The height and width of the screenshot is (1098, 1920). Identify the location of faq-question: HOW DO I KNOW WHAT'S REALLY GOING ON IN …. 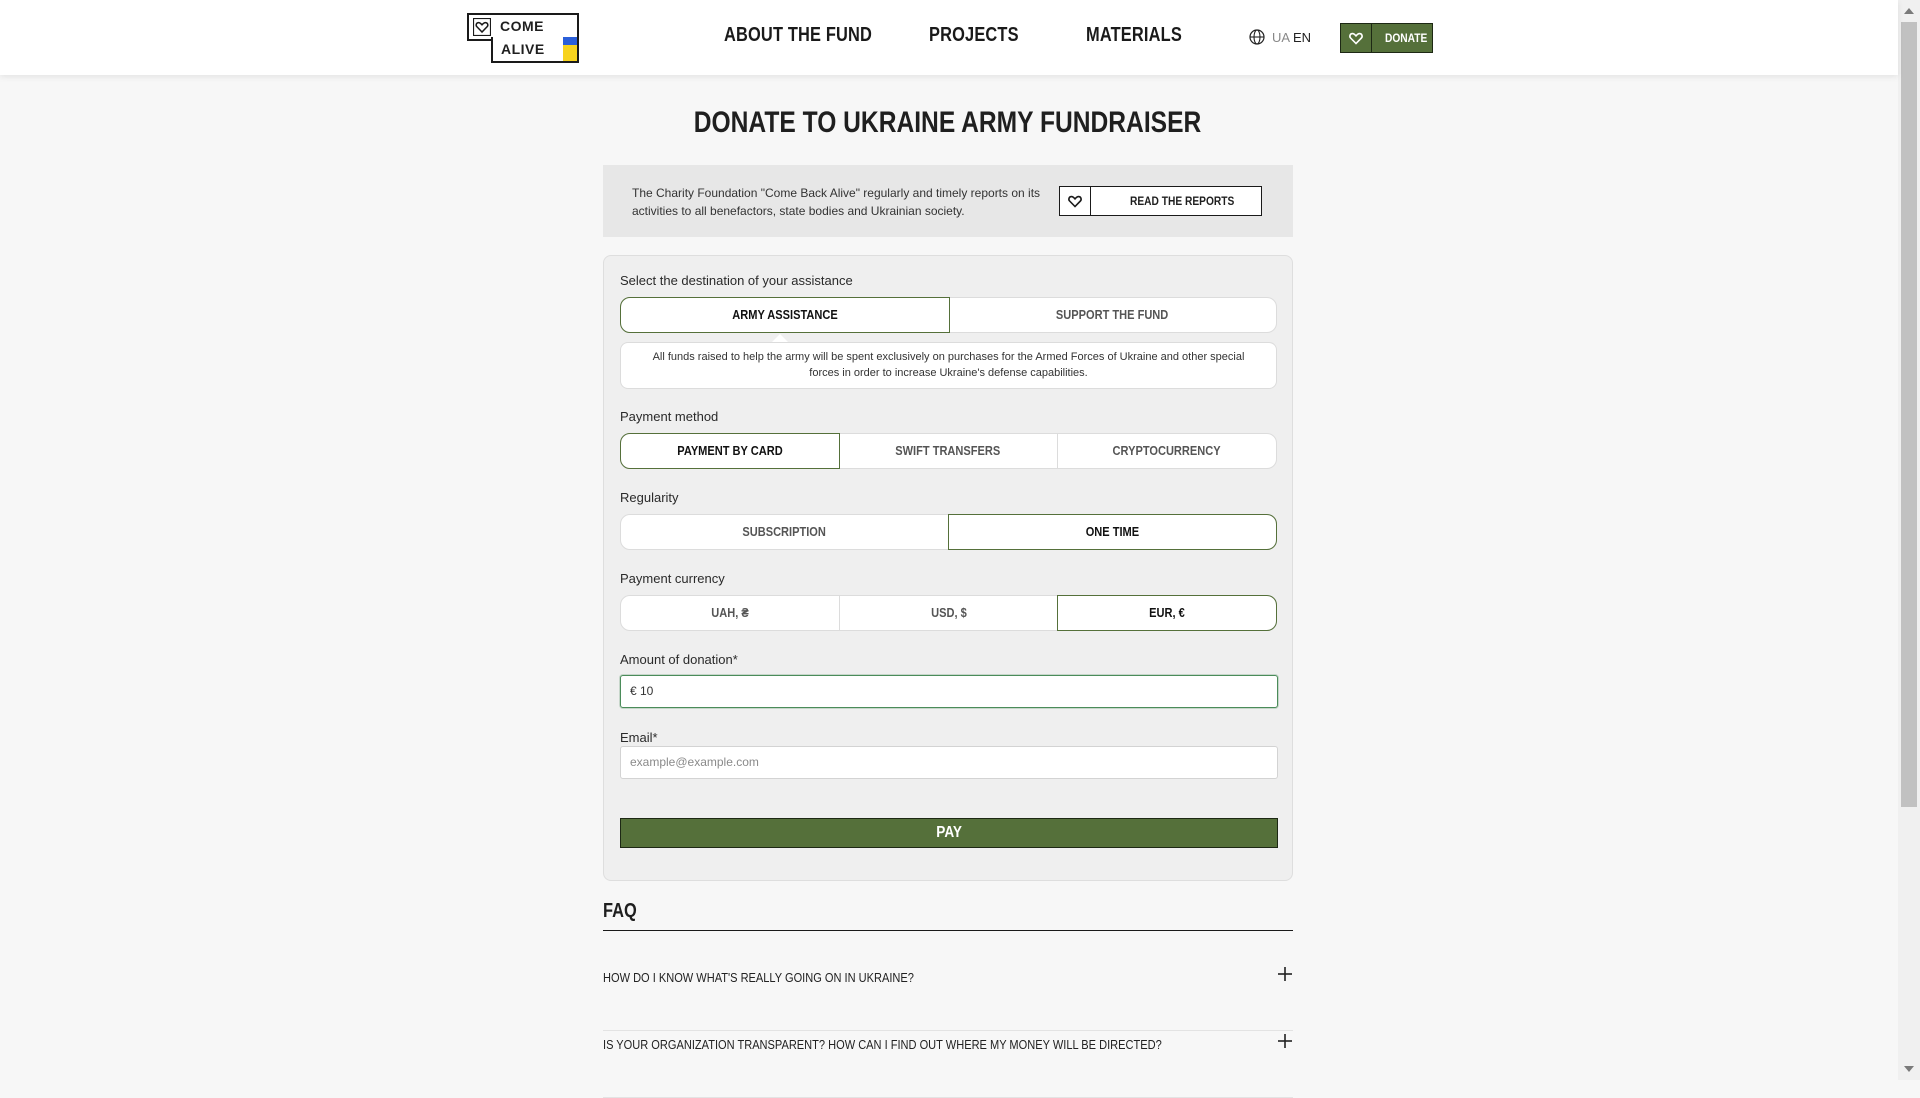
(758, 977).